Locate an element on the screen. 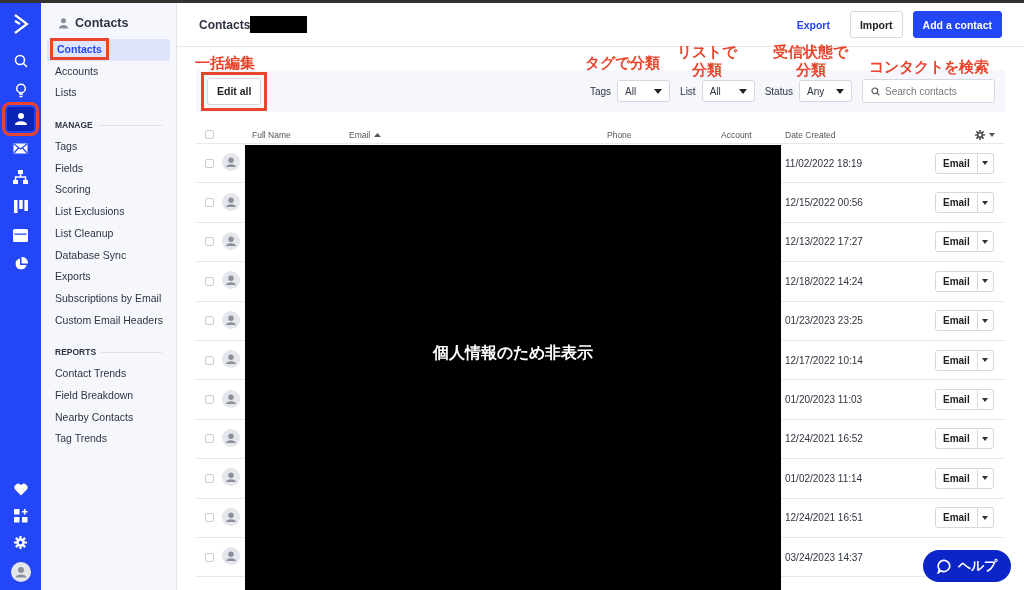 This screenshot has height=590, width=1024. date-cell-text: 12/17/2022 10:14 is located at coordinates (824, 360).